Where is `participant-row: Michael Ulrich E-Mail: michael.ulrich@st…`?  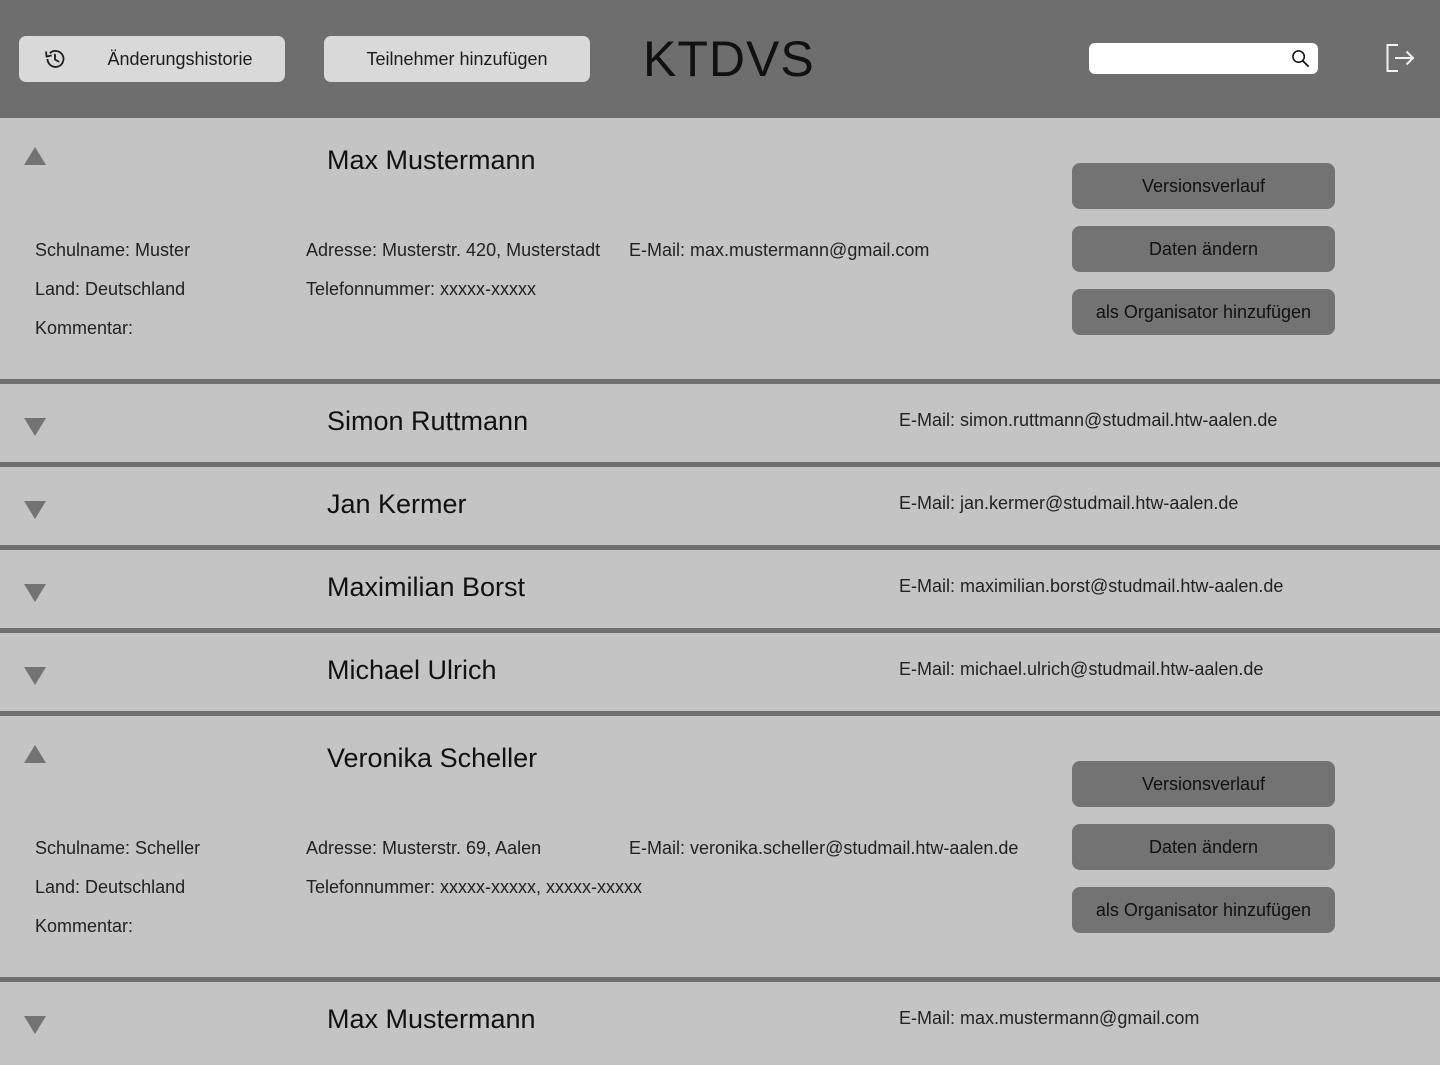
participant-row: Michael Ulrich E-Mail: michael.ulrich@st… is located at coordinates (720, 674).